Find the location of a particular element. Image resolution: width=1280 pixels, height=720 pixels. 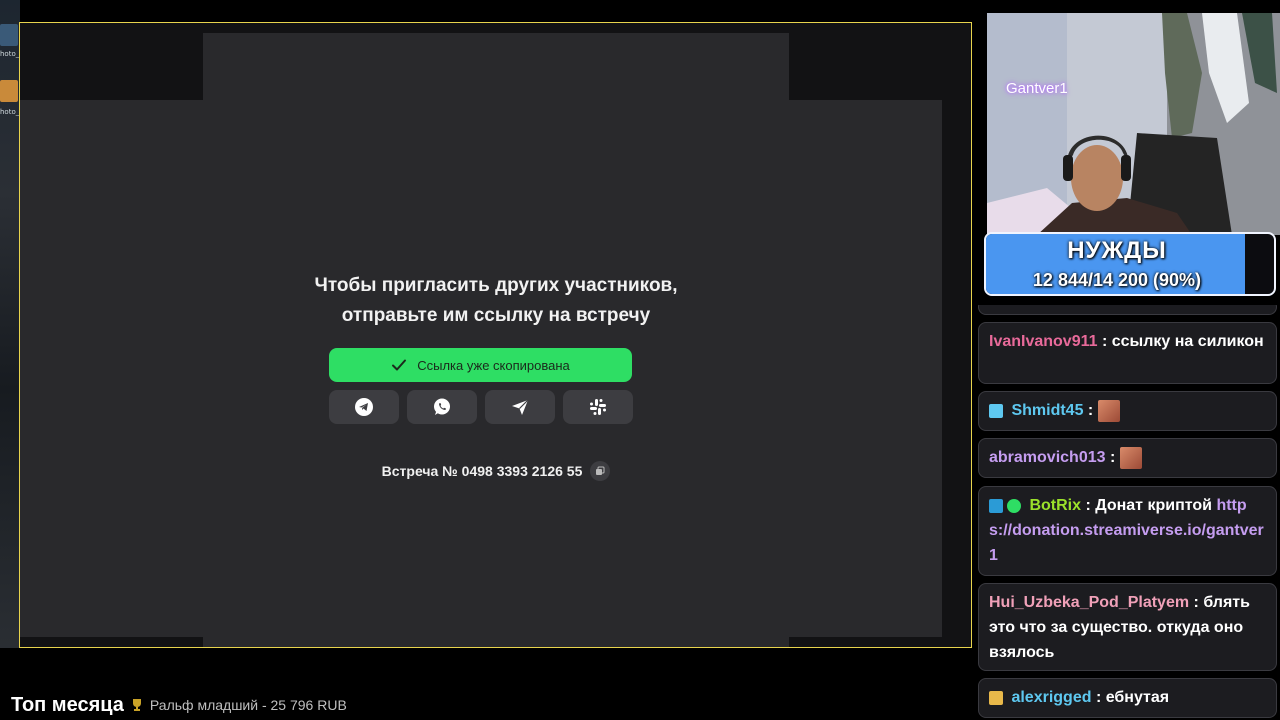

donation-goal-widget: НУЖДЫ 12 844/14 200 (90%) is located at coordinates (1130, 264).